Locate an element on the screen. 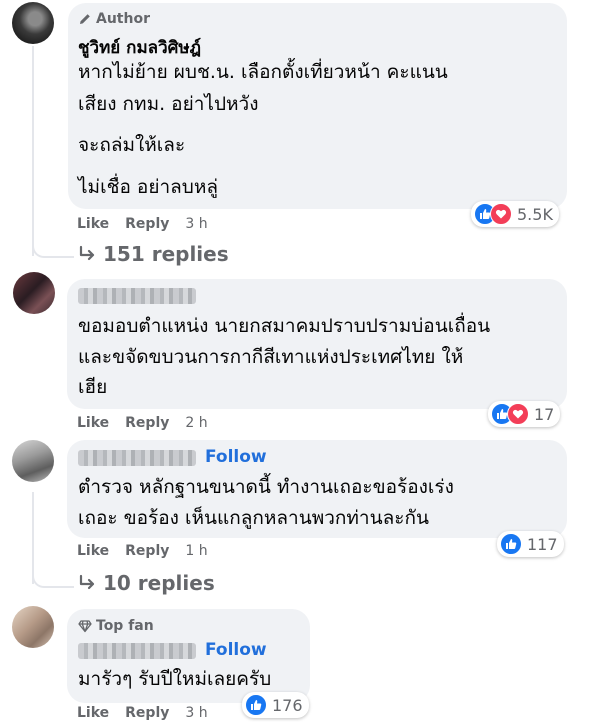 The width and height of the screenshot is (601, 722). top-fan-badge: Top fan is located at coordinates (116, 626).